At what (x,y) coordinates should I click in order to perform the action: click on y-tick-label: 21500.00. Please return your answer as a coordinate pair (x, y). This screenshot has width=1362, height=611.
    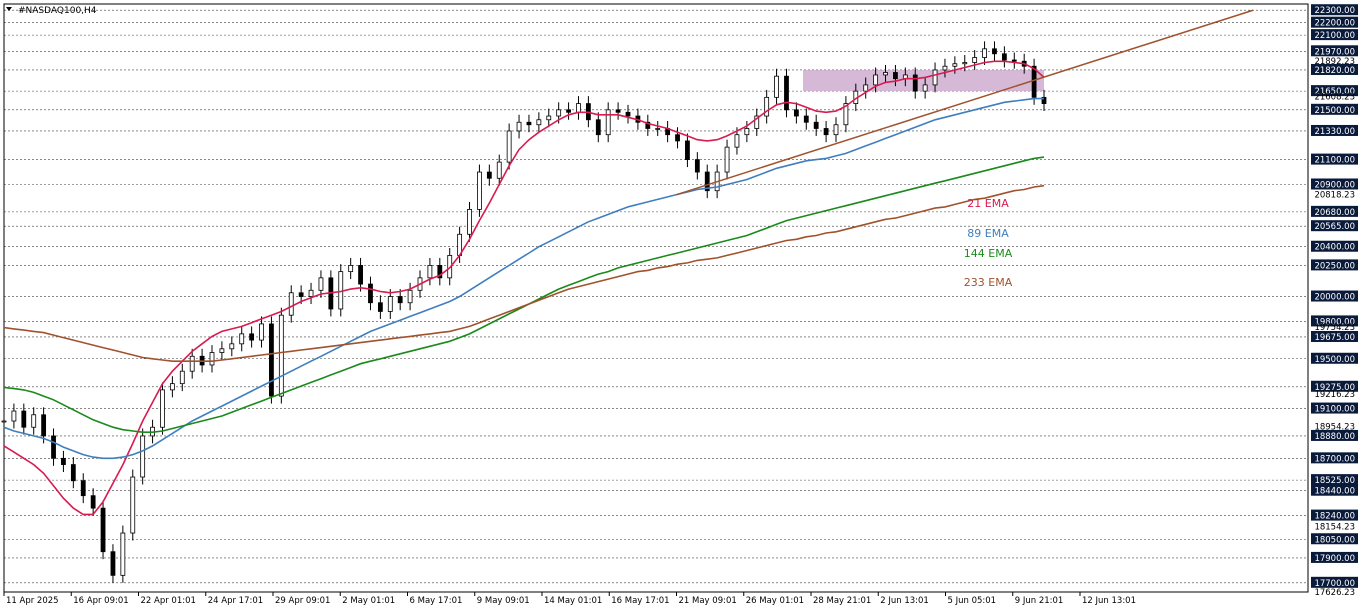
    Looking at the image, I should click on (1334, 109).